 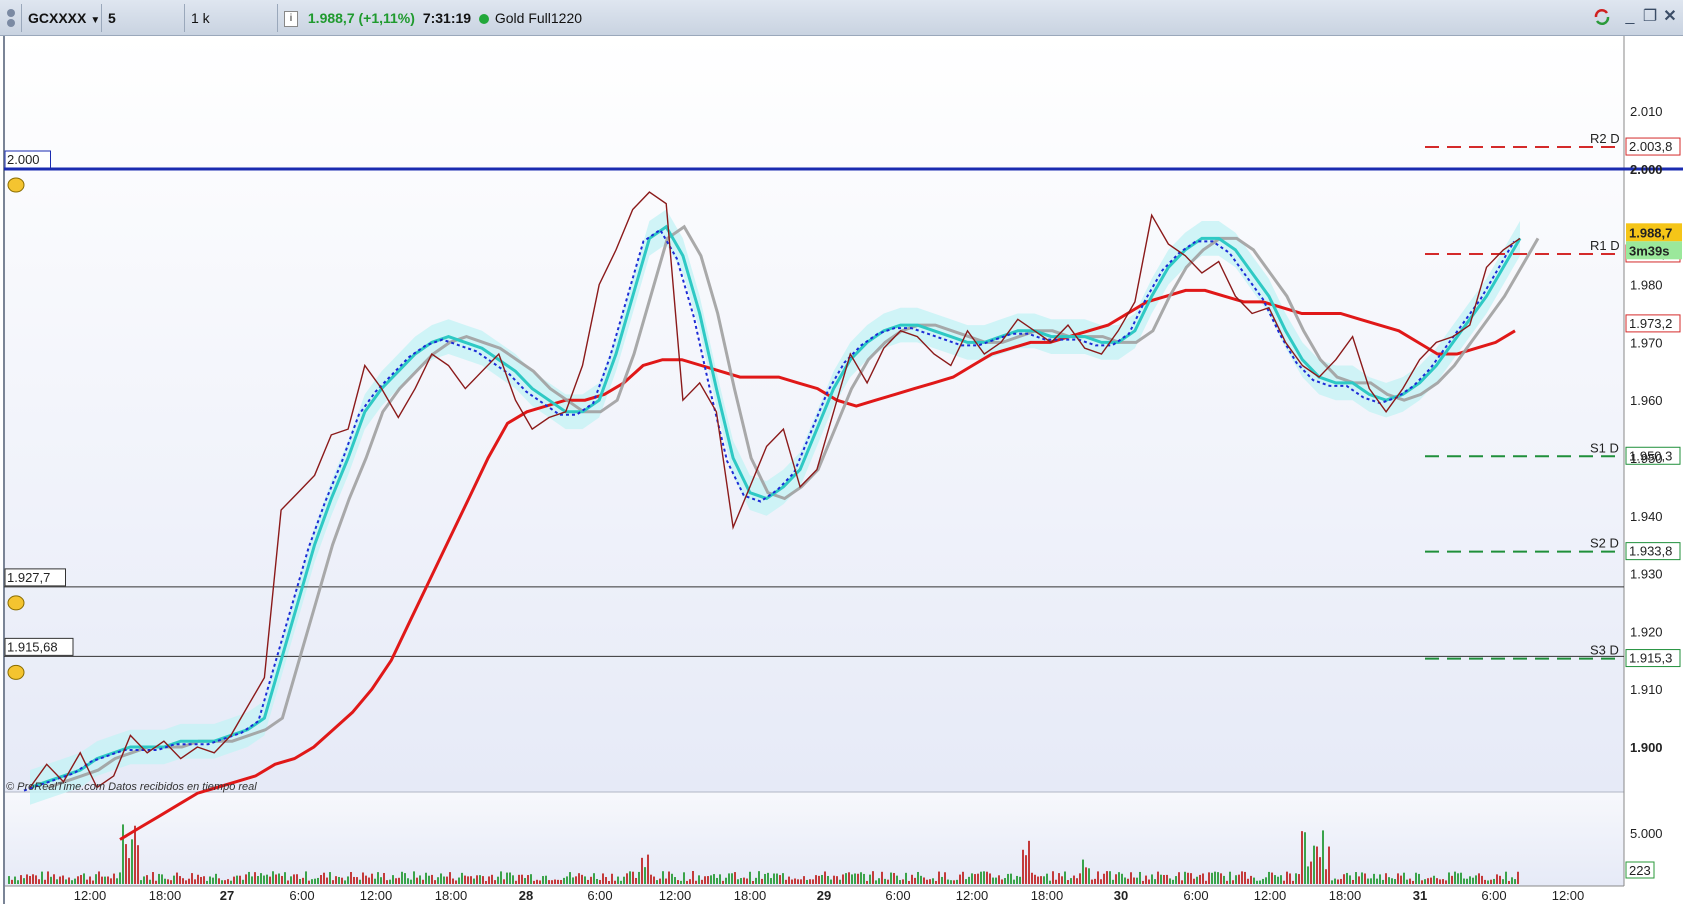 I want to click on minimize-icon: _, so click(x=1630, y=17).